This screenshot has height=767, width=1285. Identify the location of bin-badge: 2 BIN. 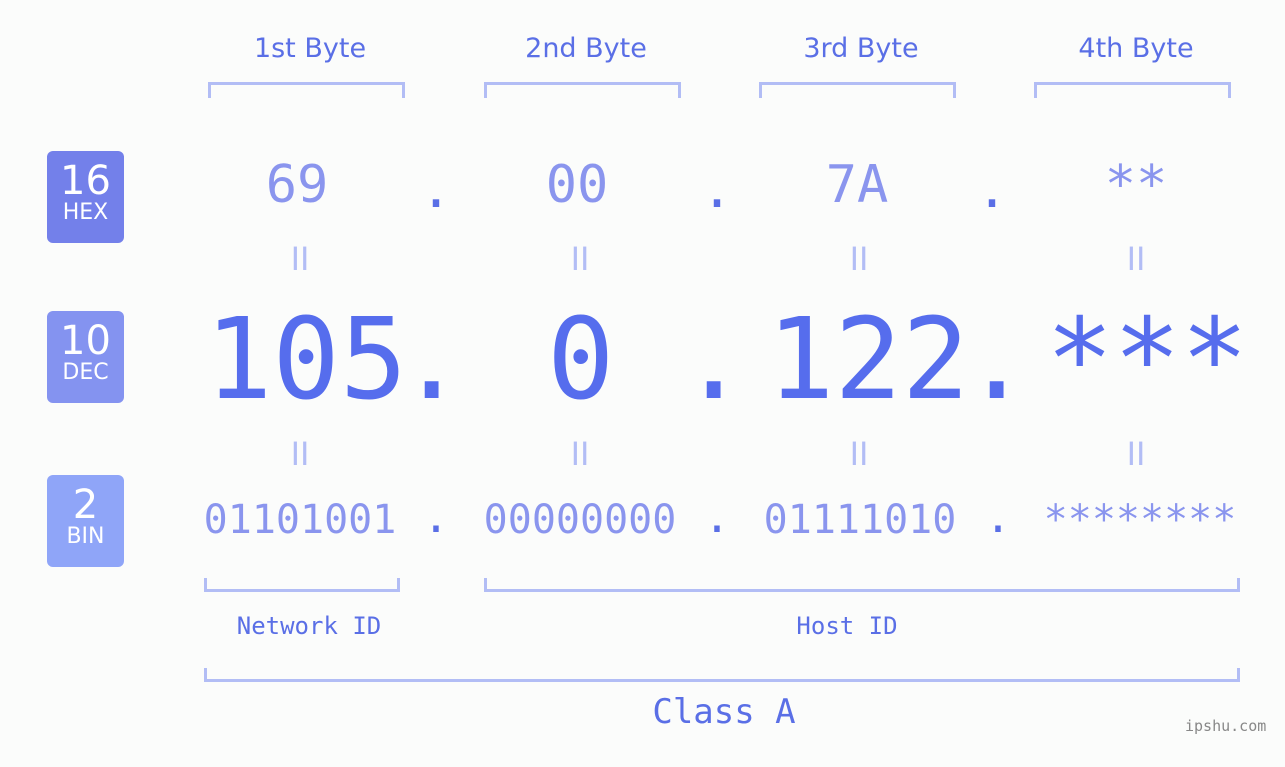
(85, 521).